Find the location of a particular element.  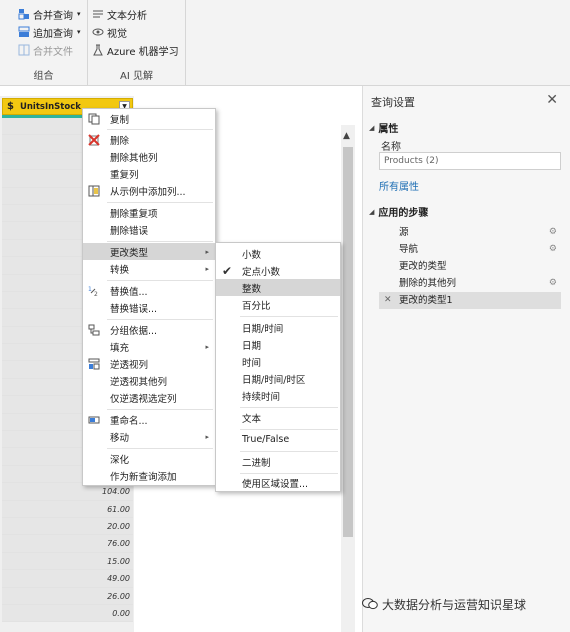

azure-ml-button: Azure 机器学习 is located at coordinates (135, 50).